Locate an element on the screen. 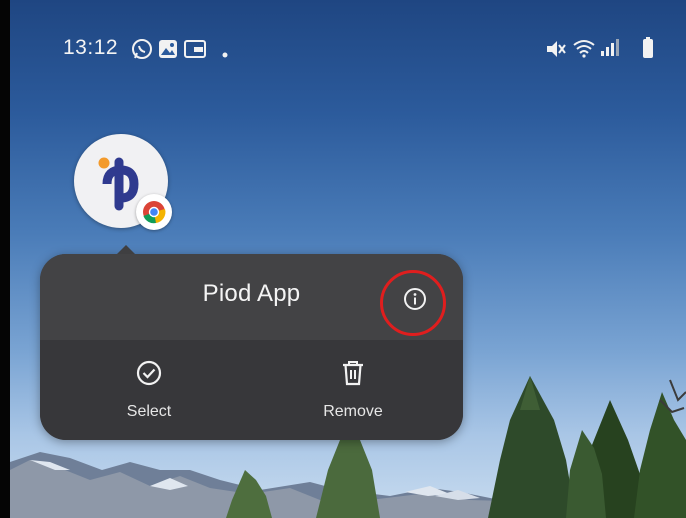 The width and height of the screenshot is (686, 518). trash-icon is located at coordinates (353, 375).